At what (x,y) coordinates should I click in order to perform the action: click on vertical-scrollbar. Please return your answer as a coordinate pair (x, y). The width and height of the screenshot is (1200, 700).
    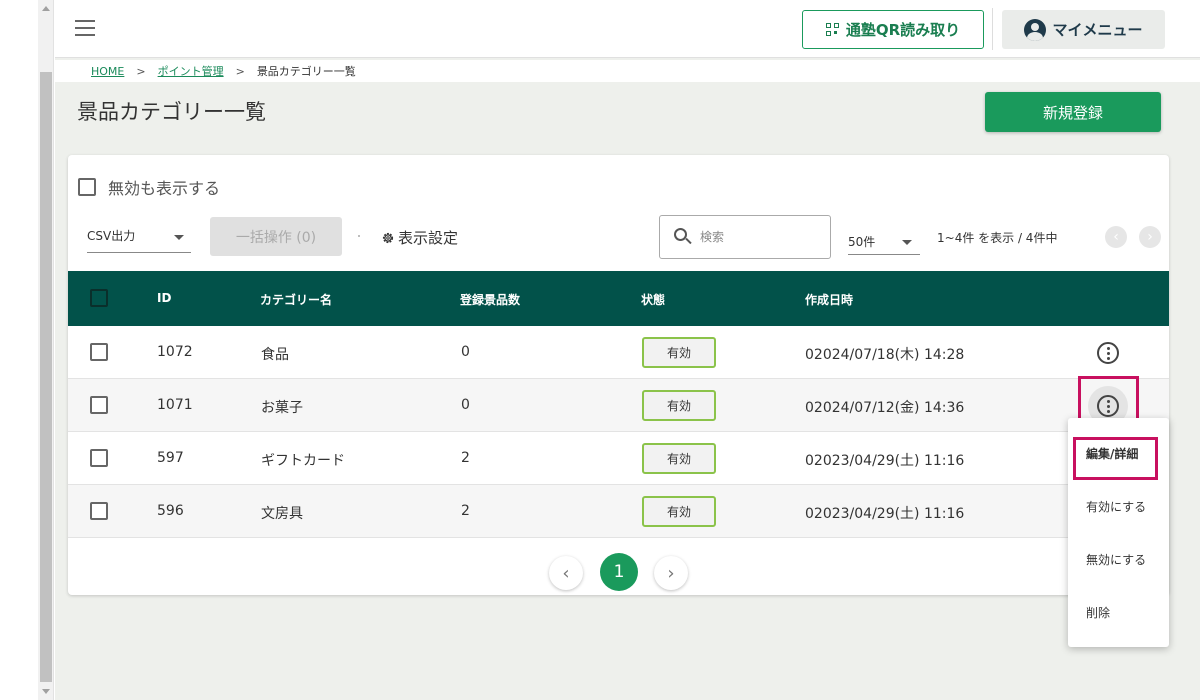
    Looking at the image, I should click on (46, 350).